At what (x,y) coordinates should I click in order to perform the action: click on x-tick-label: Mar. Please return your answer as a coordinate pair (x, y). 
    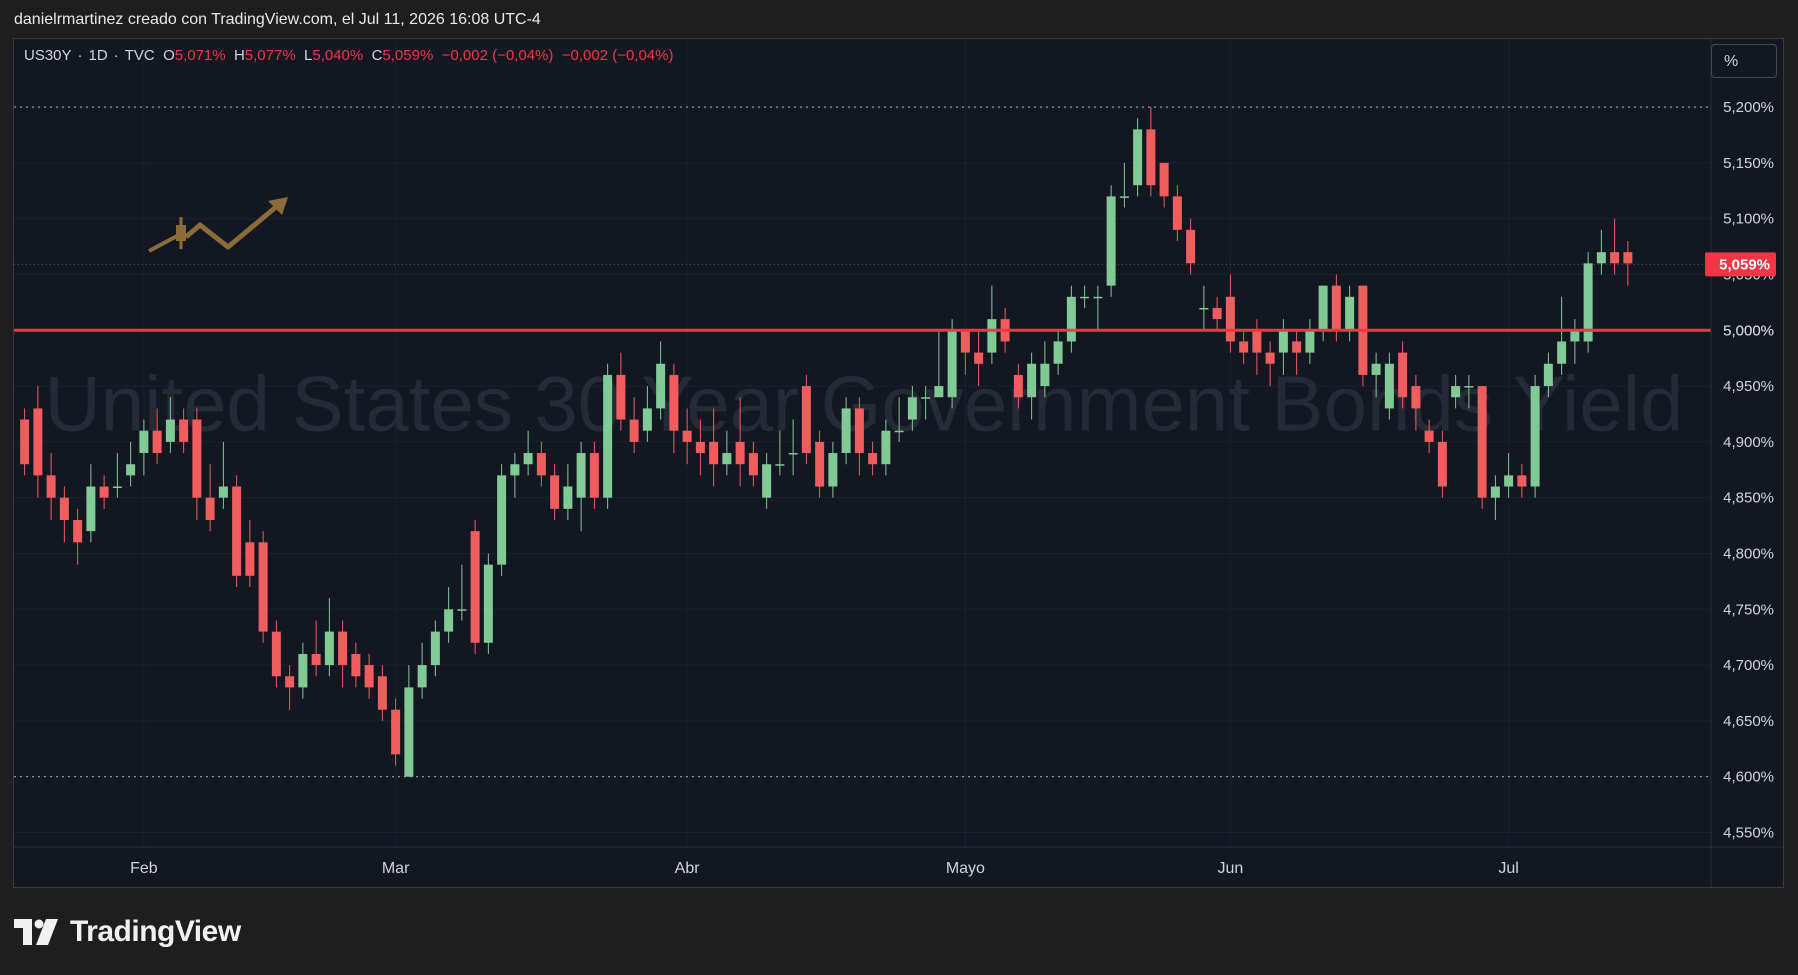
    Looking at the image, I should click on (396, 868).